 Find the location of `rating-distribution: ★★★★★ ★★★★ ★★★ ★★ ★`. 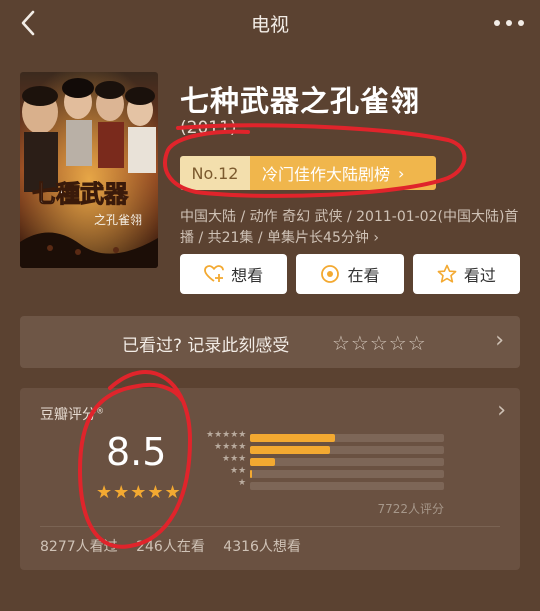

rating-distribution: ★★★★★ ★★★★ ★★★ ★★ ★ is located at coordinates (326, 461).